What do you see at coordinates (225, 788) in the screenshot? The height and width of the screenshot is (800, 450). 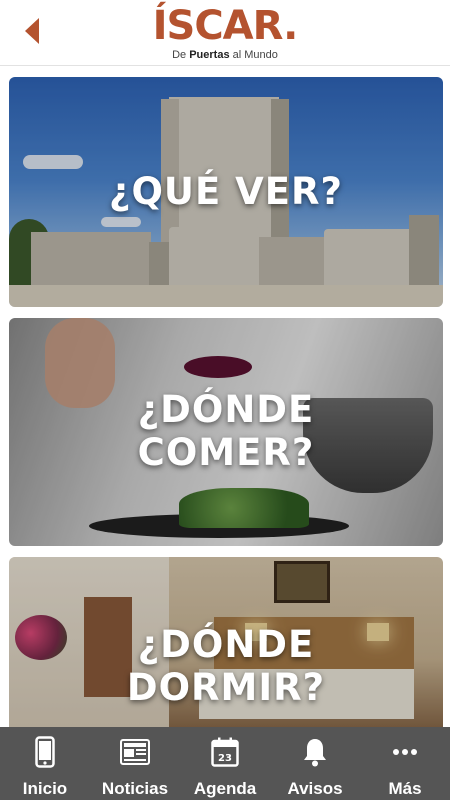 I see `nav-label: Agenda` at bounding box center [225, 788].